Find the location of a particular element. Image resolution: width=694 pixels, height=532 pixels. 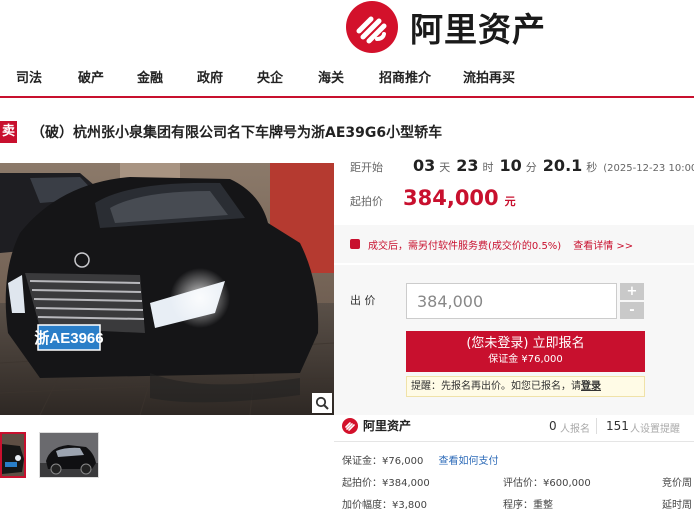

register-button-label: (您未登录) 立即报名 is located at coordinates (525, 343).